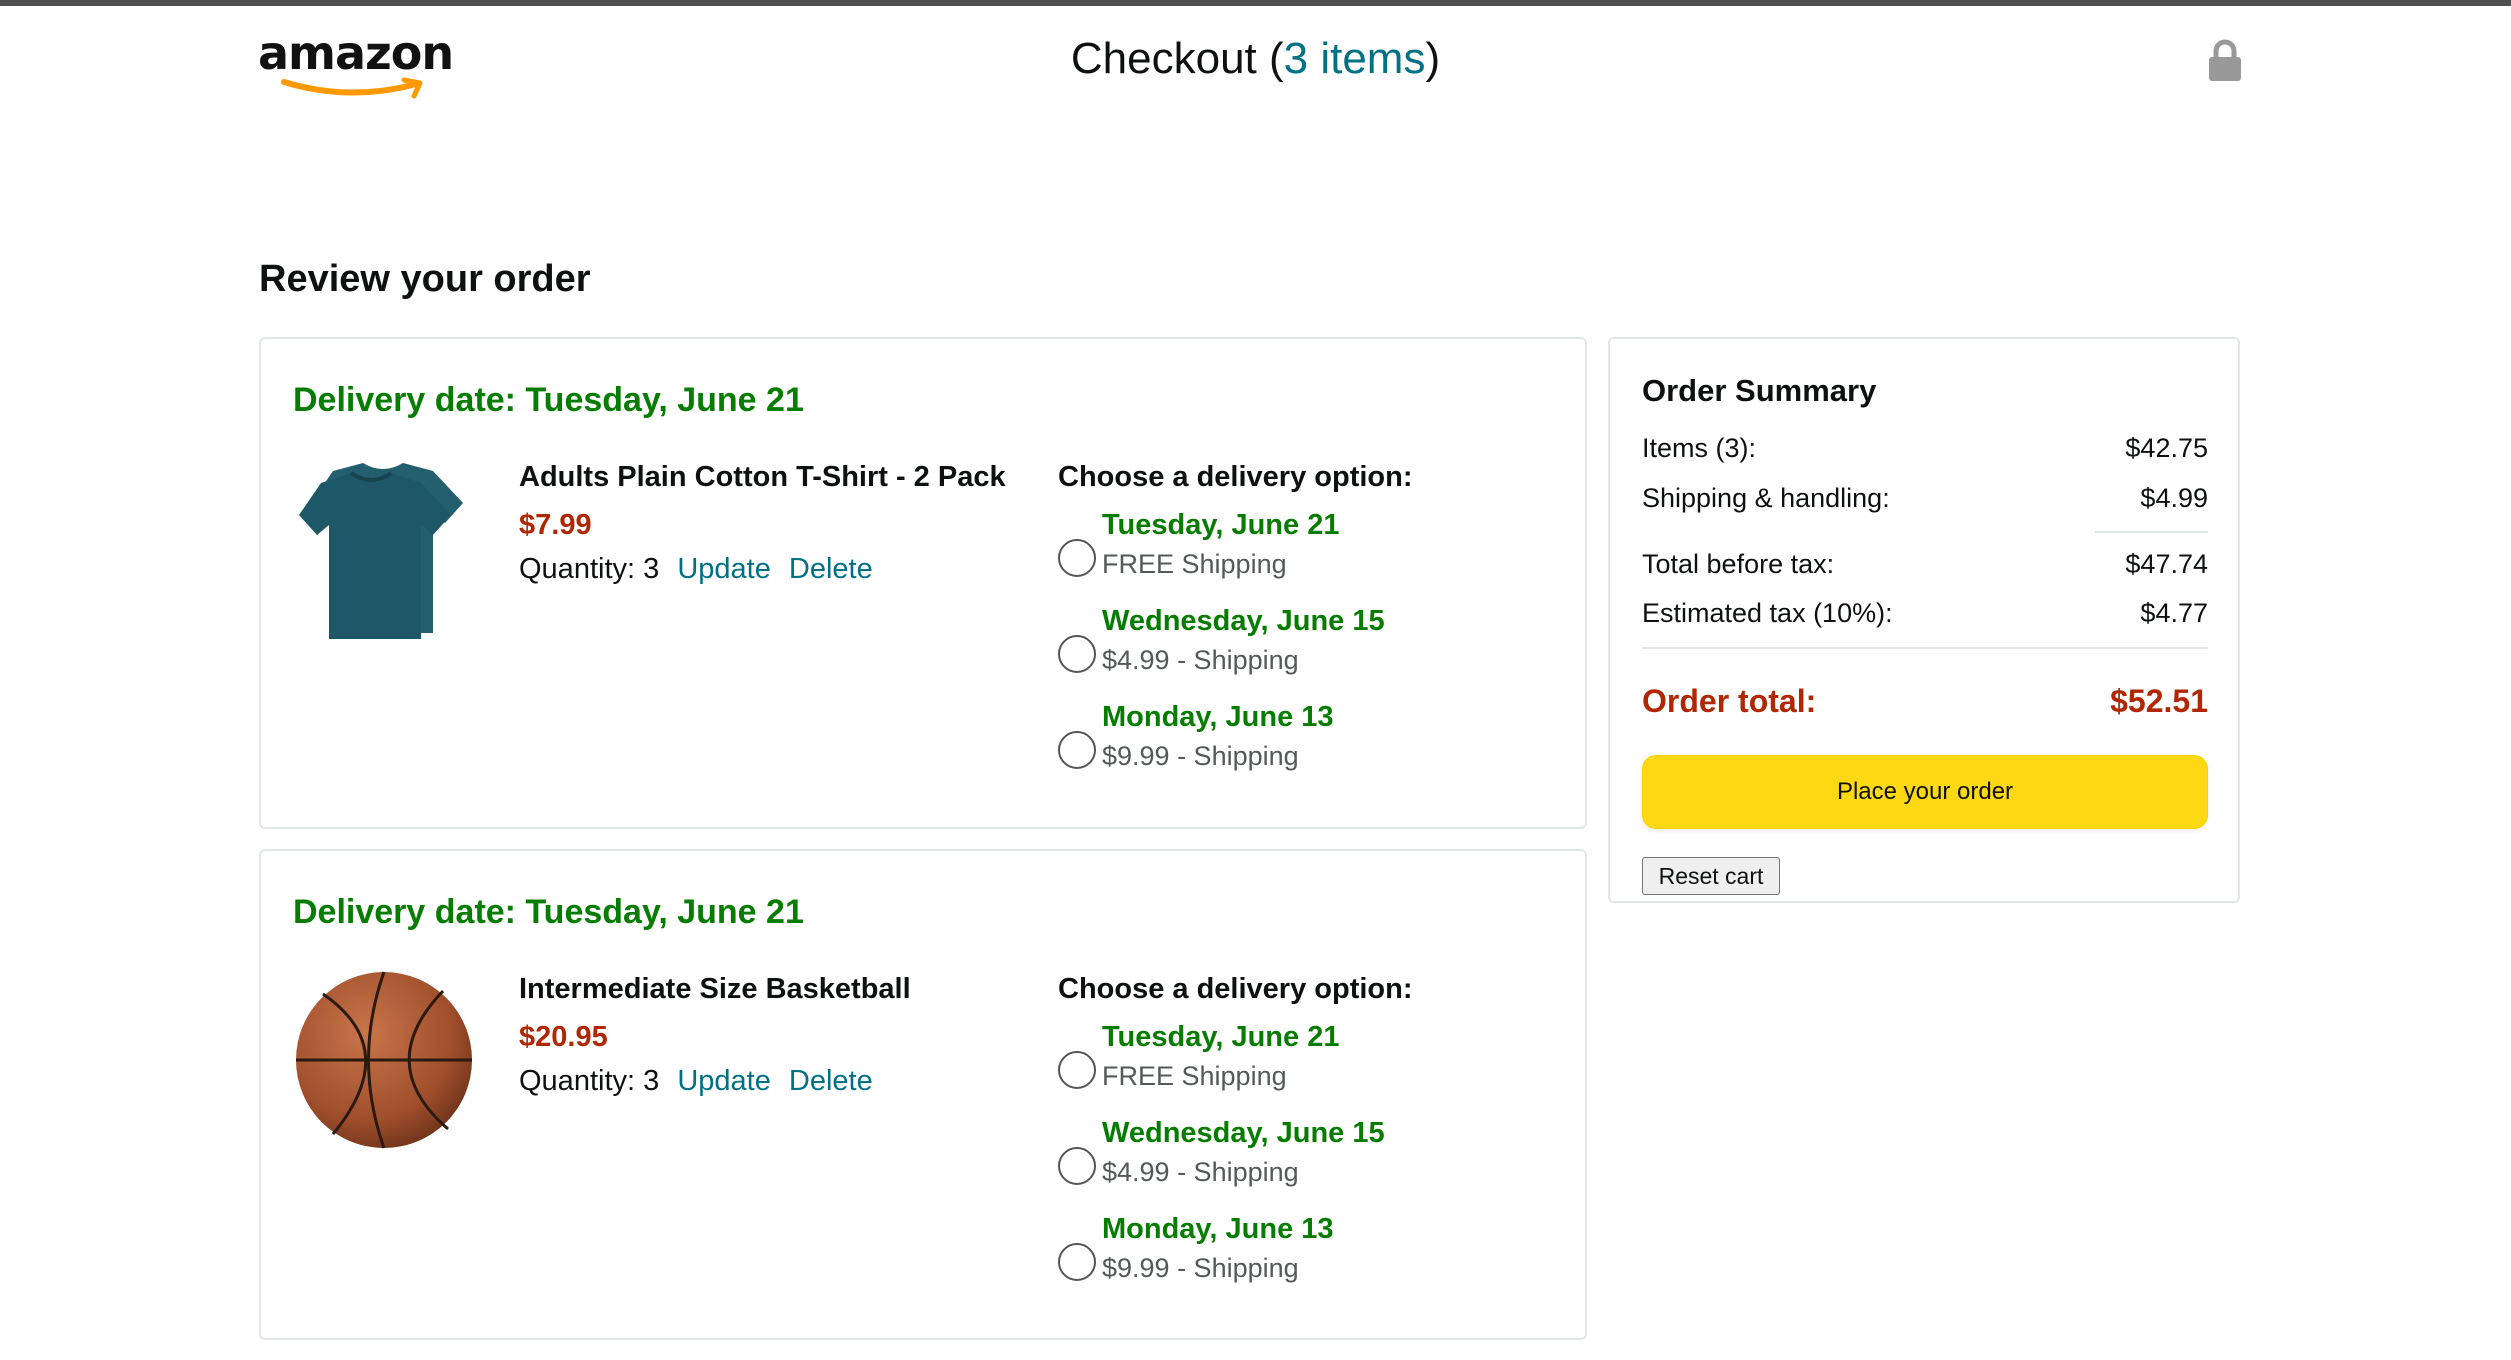 This screenshot has width=2511, height=1360. I want to click on summary-shipping-value: $4.99, so click(2174, 498).